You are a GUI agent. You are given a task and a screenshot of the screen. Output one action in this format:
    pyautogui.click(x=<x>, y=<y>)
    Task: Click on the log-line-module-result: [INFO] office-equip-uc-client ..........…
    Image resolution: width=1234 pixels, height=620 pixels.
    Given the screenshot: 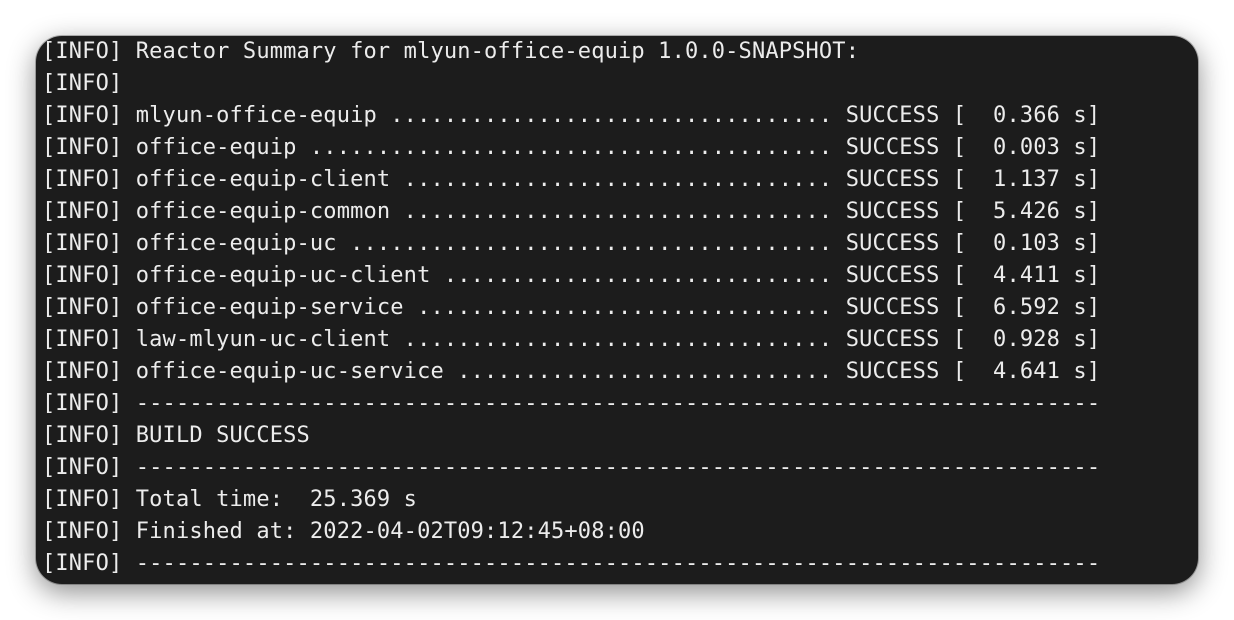 What is the action you would take?
    pyautogui.click(x=571, y=275)
    